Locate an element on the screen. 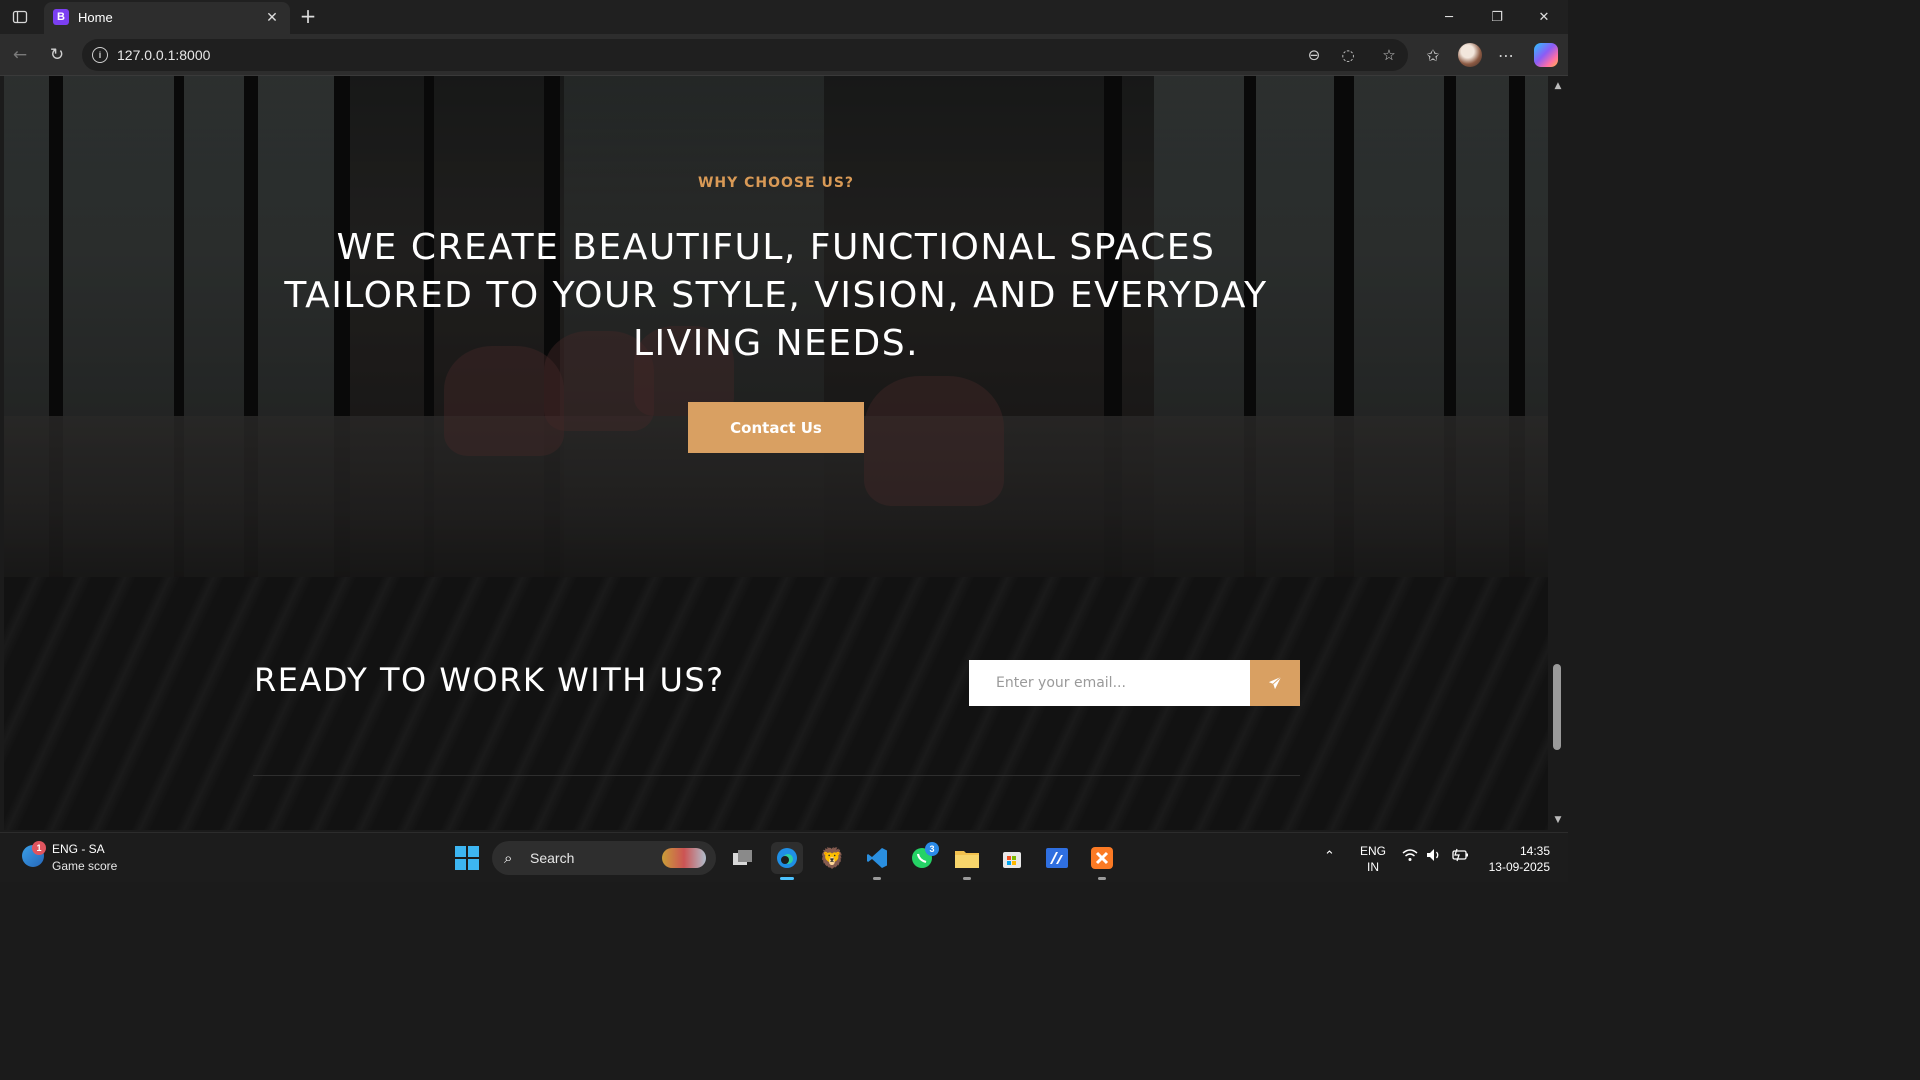 The height and width of the screenshot is (1080, 1920). file-explorer-icon is located at coordinates (967, 858).